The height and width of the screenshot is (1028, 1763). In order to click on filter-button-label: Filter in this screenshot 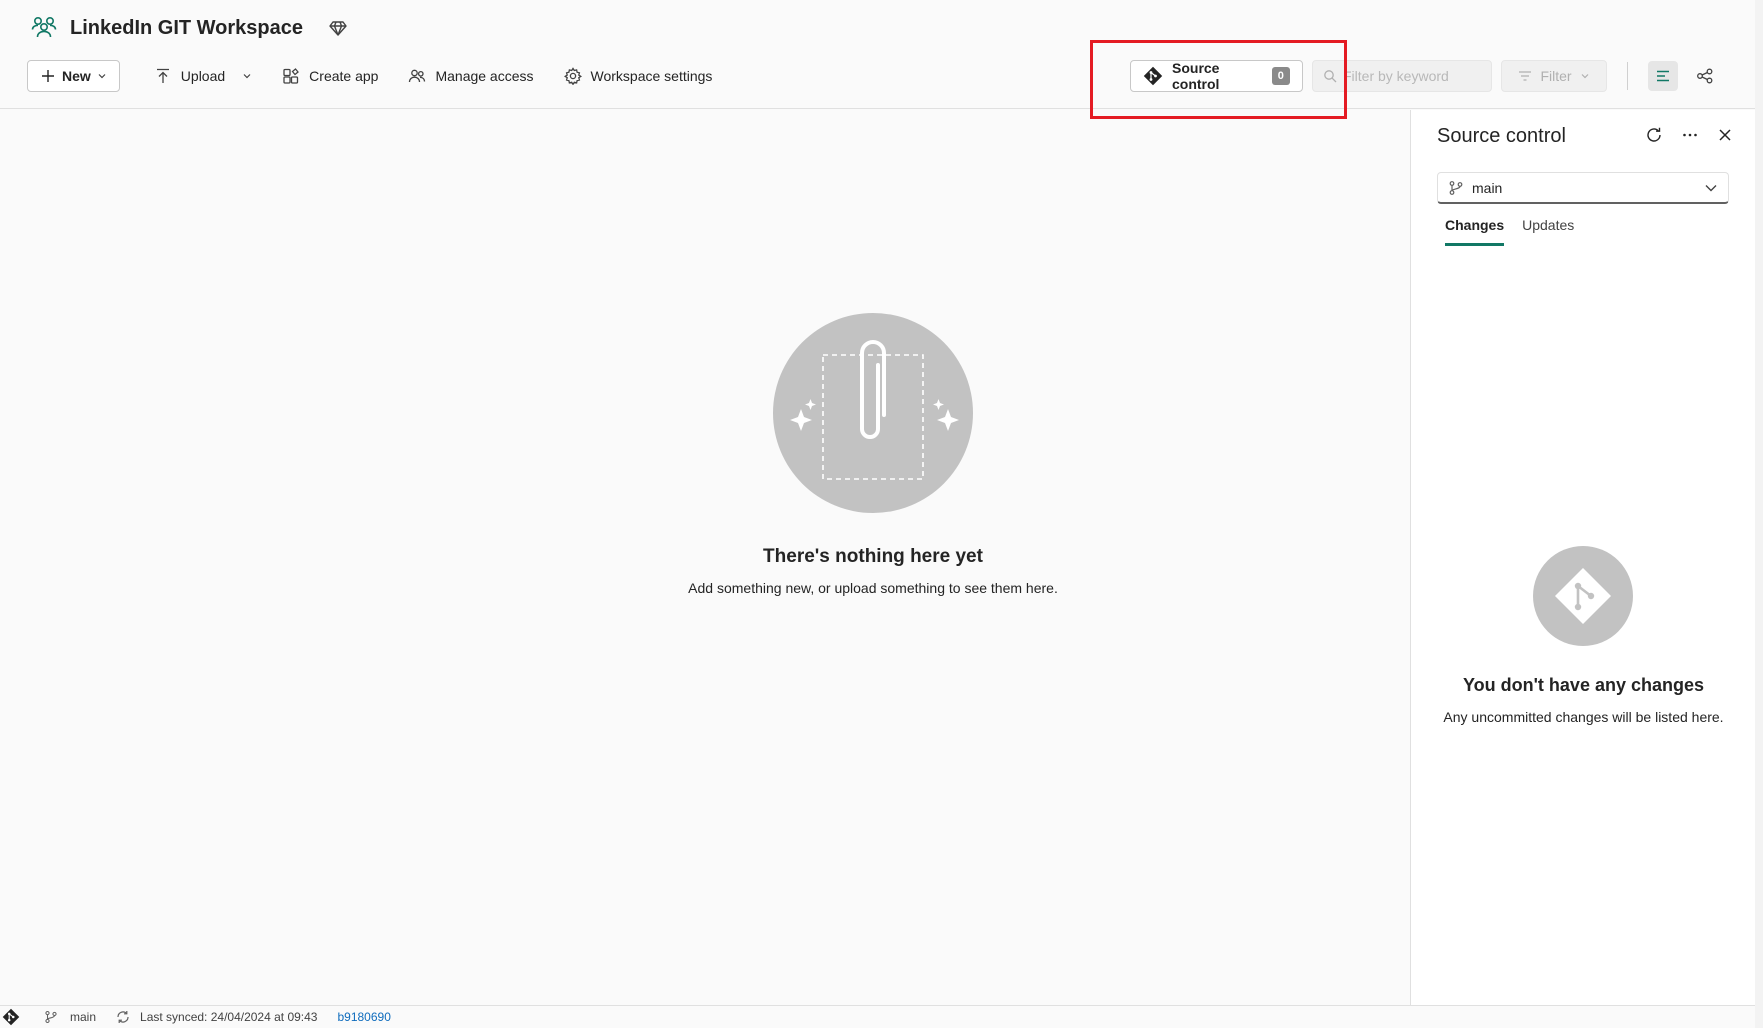, I will do `click(1556, 76)`.